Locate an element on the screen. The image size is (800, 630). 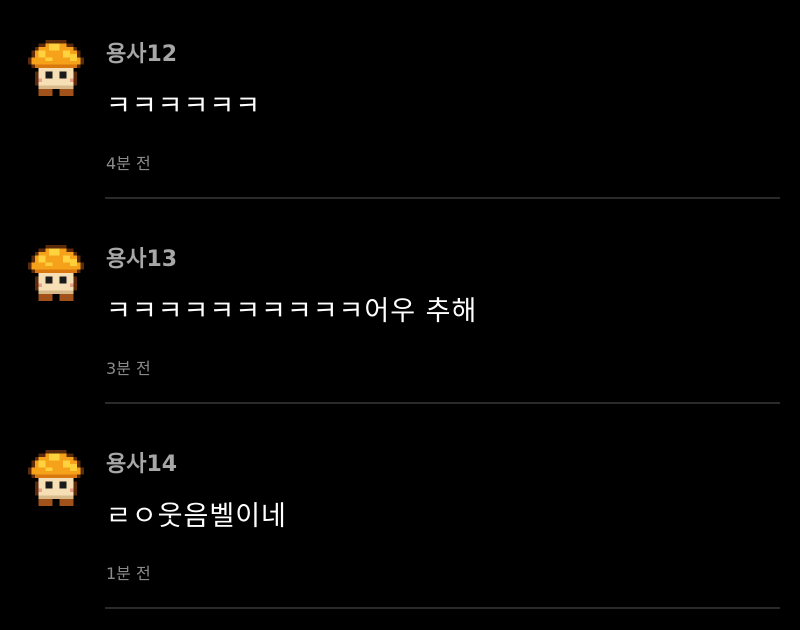
comment-username: 용사14 is located at coordinates (141, 462).